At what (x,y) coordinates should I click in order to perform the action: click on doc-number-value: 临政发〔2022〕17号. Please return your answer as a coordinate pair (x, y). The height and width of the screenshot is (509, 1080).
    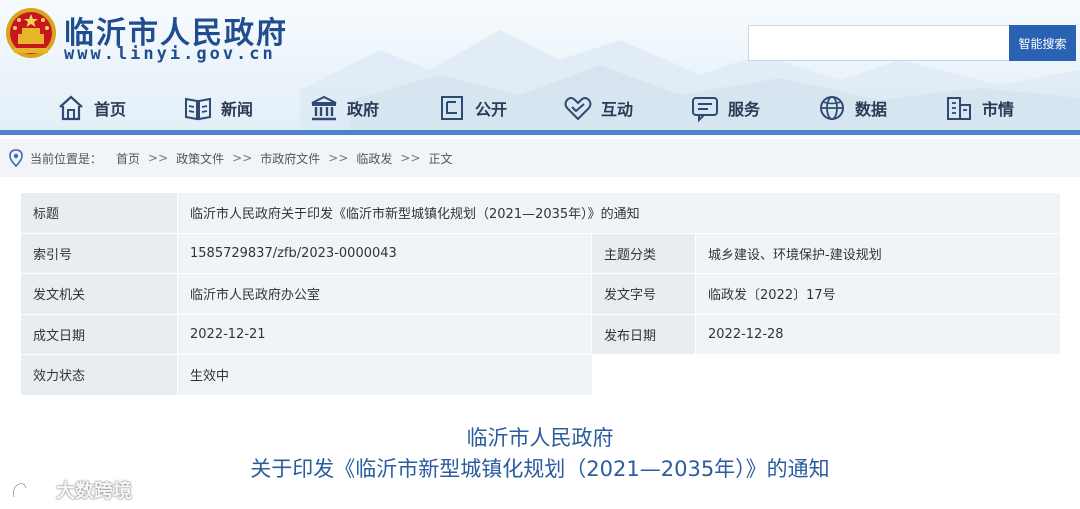
    Looking at the image, I should click on (878, 294).